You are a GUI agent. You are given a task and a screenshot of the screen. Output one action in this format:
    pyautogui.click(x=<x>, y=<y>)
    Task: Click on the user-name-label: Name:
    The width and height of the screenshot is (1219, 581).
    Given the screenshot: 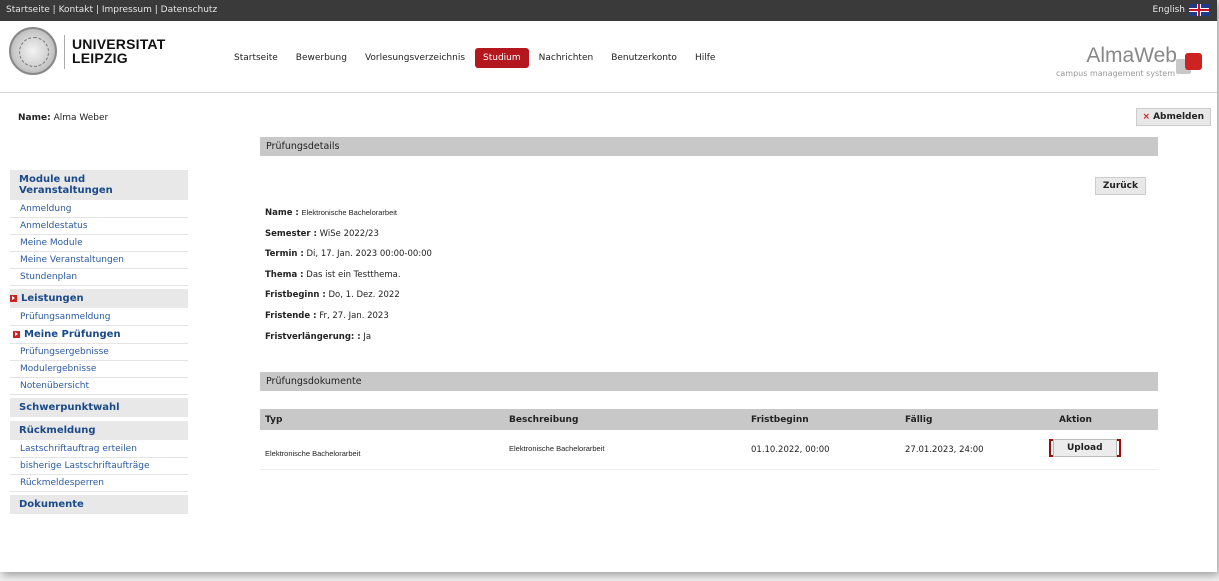 What is the action you would take?
    pyautogui.click(x=34, y=118)
    